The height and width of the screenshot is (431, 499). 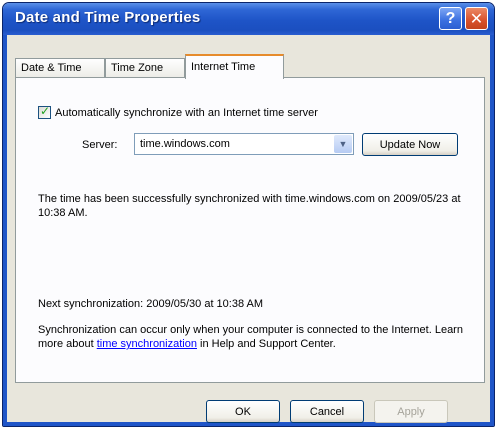 I want to click on tab-internet-time: Internet Time, so click(x=234, y=66).